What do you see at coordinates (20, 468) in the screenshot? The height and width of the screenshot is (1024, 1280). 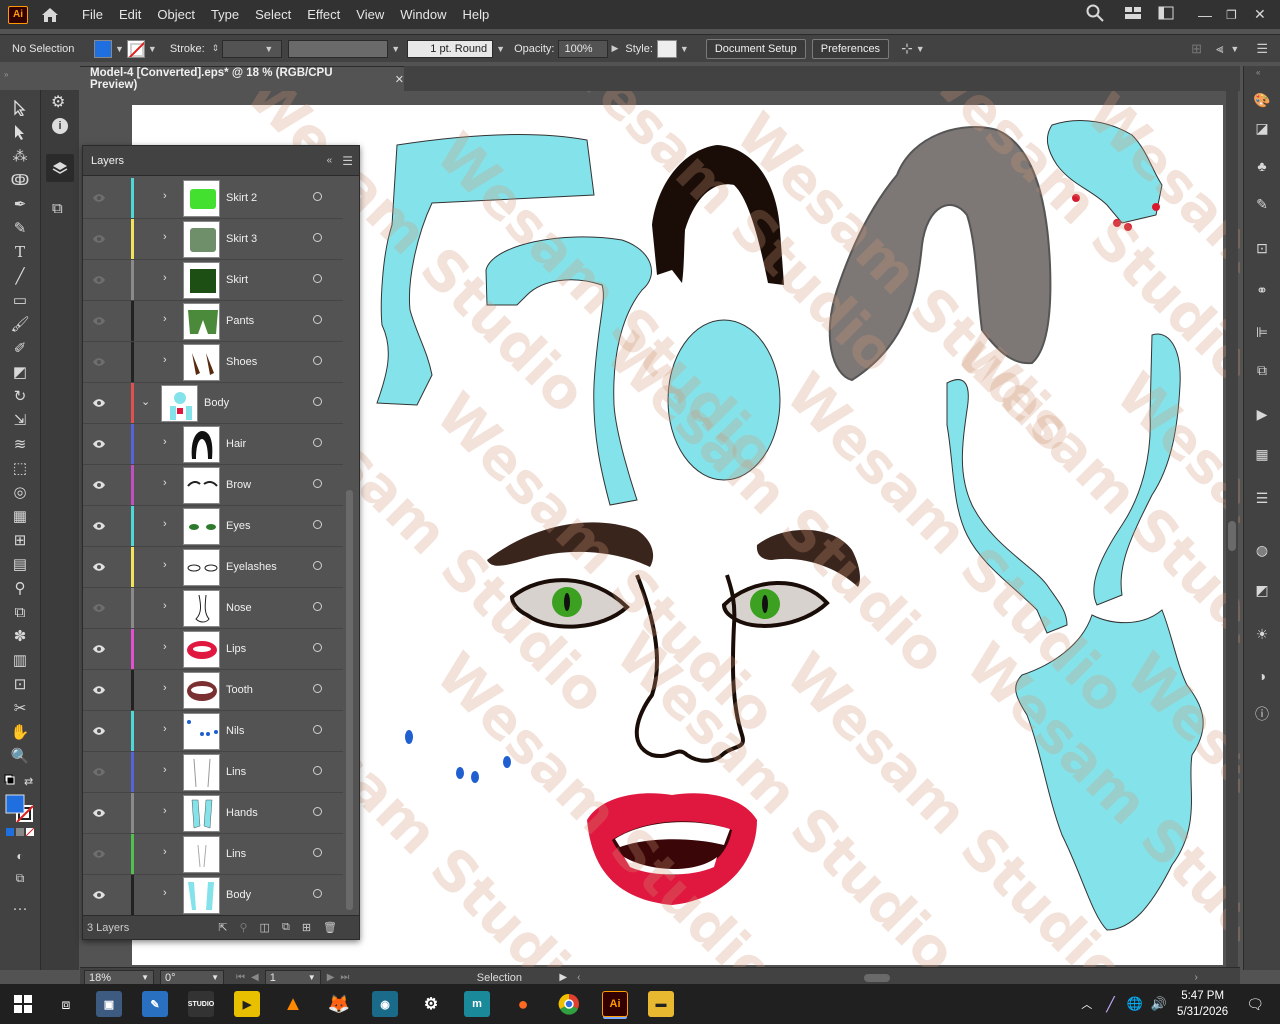 I see `free-transform-tool-icon: ⬚` at bounding box center [20, 468].